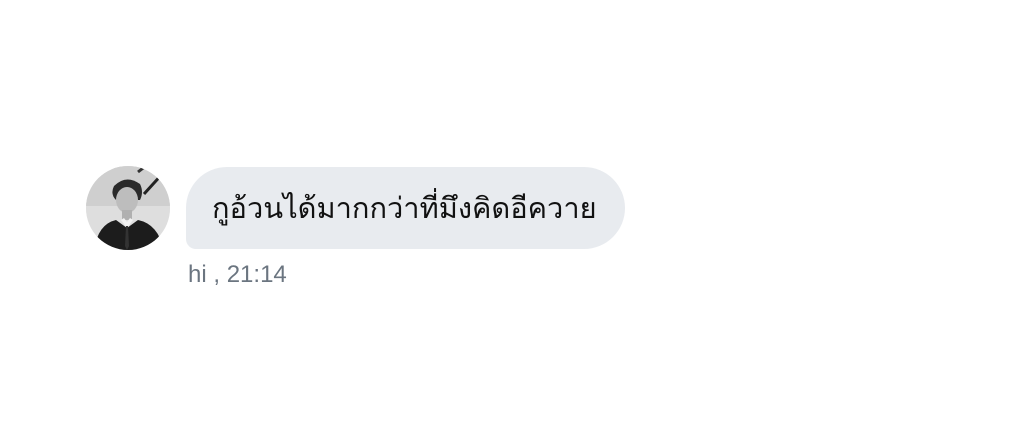 The image size is (1024, 434). I want to click on message-row: กูอ้วนได้มากกว่าที่มึงคิดอีควาย, so click(355, 208).